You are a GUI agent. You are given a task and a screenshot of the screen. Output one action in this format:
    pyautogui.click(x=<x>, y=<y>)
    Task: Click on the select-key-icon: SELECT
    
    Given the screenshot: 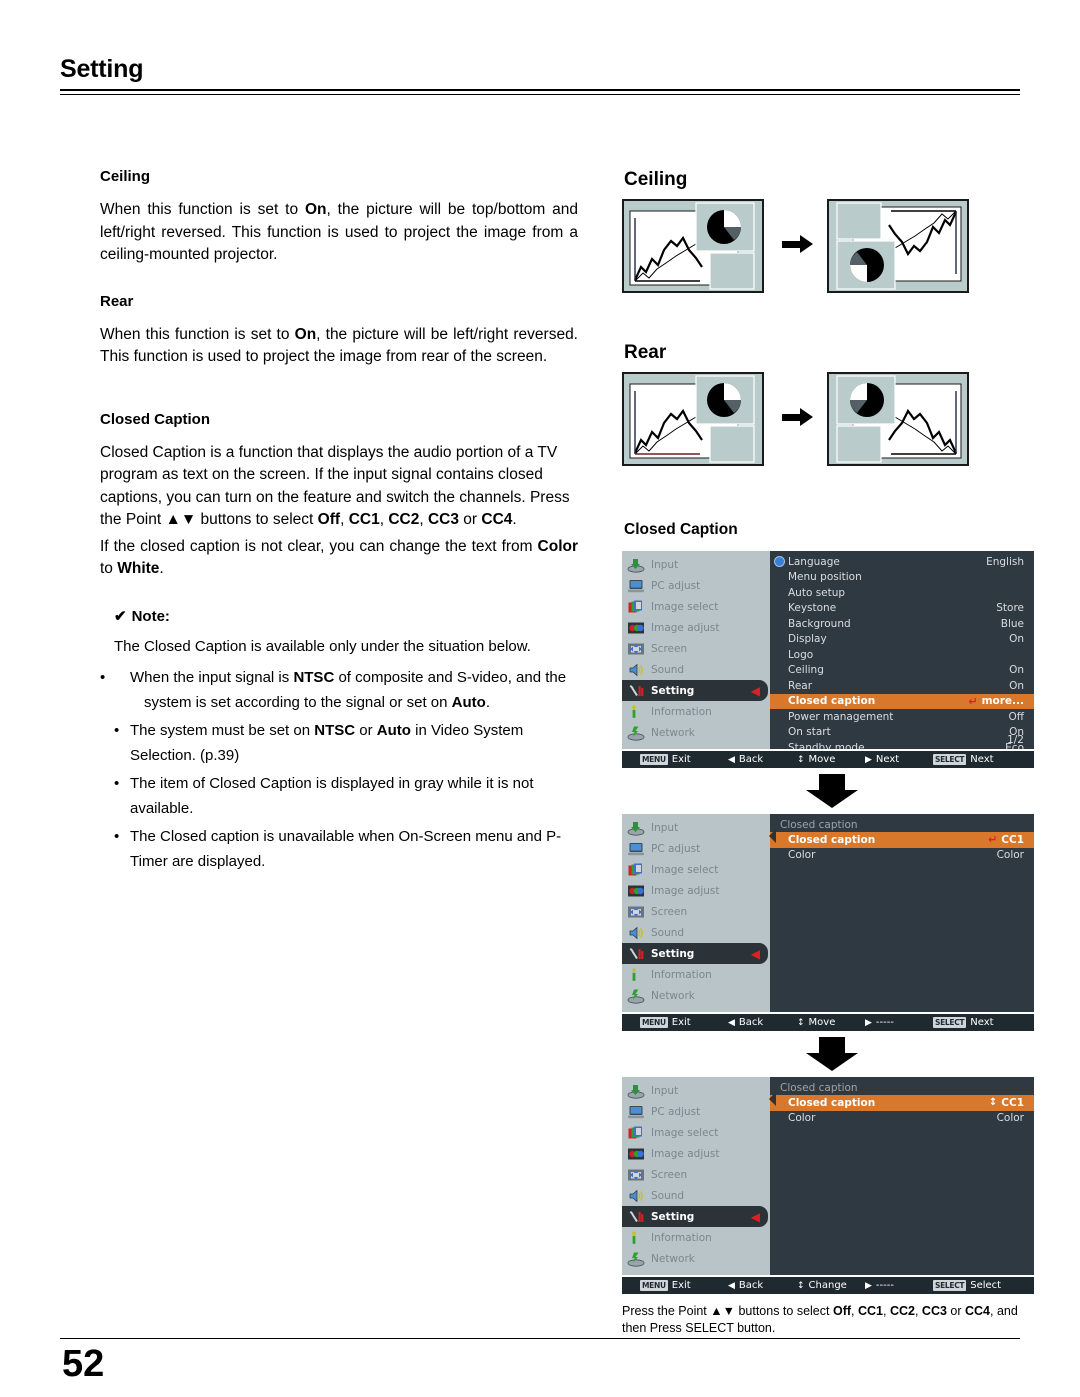 What is the action you would take?
    pyautogui.click(x=950, y=1285)
    